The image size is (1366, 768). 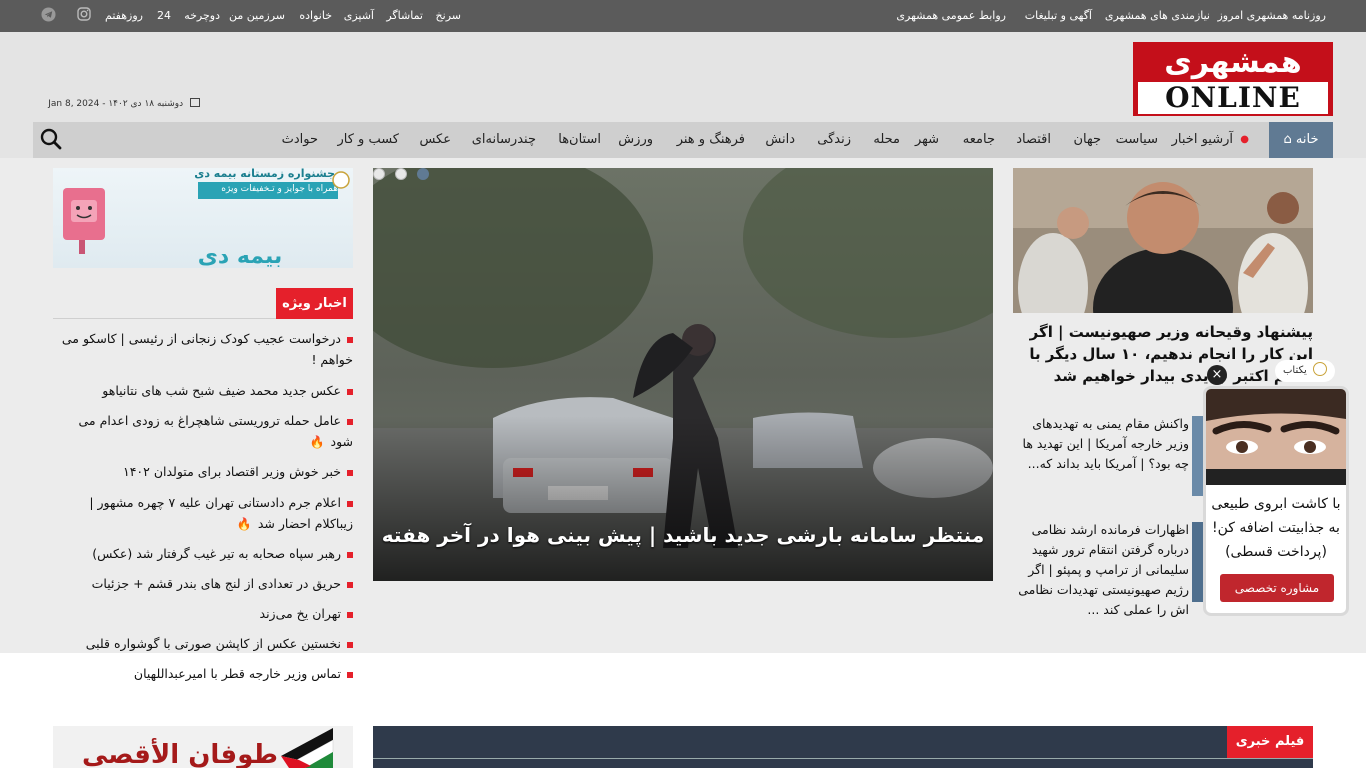 I want to click on special-news-heading: اخبار ویژه, so click(x=314, y=303).